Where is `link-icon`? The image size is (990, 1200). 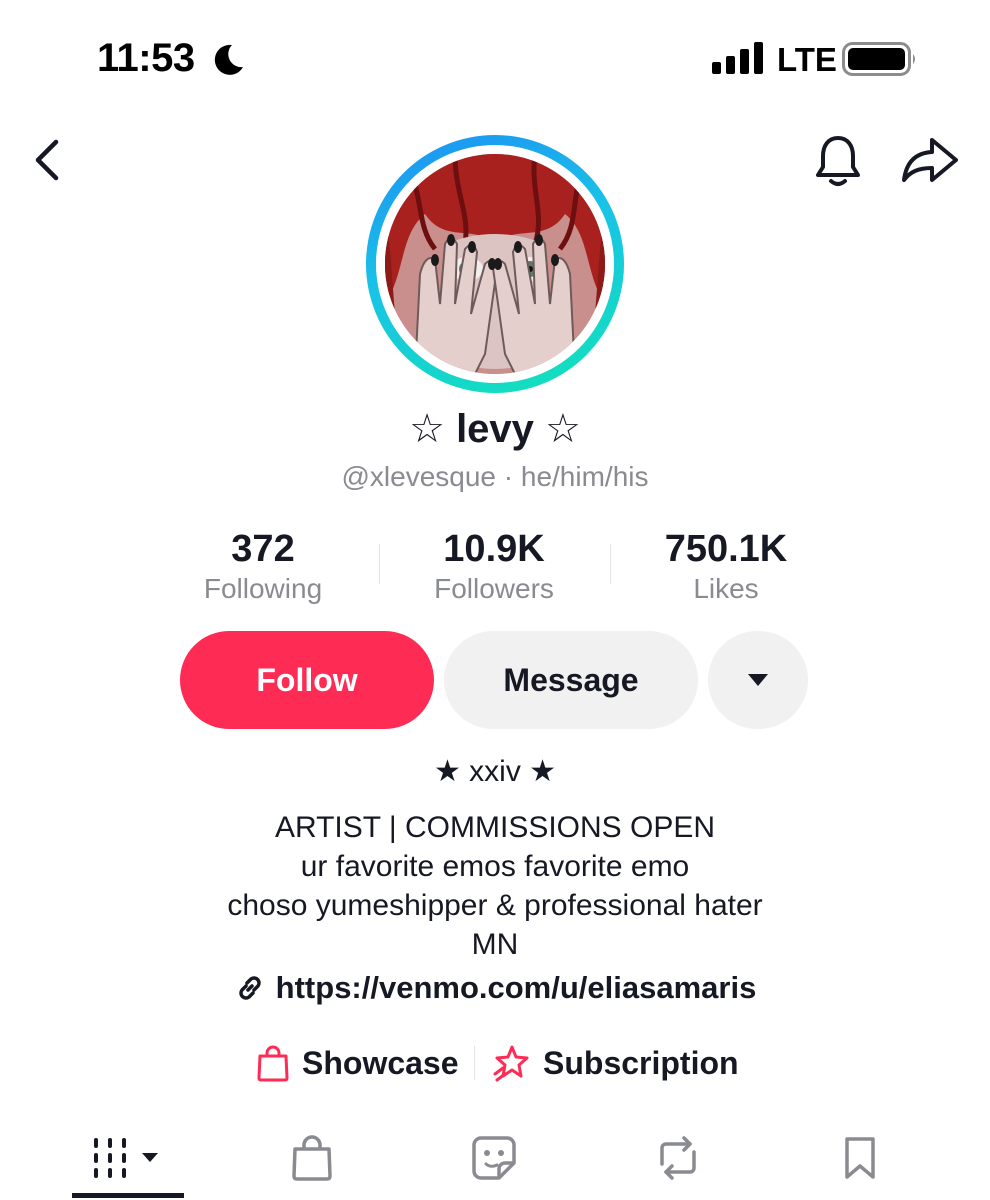 link-icon is located at coordinates (249, 988).